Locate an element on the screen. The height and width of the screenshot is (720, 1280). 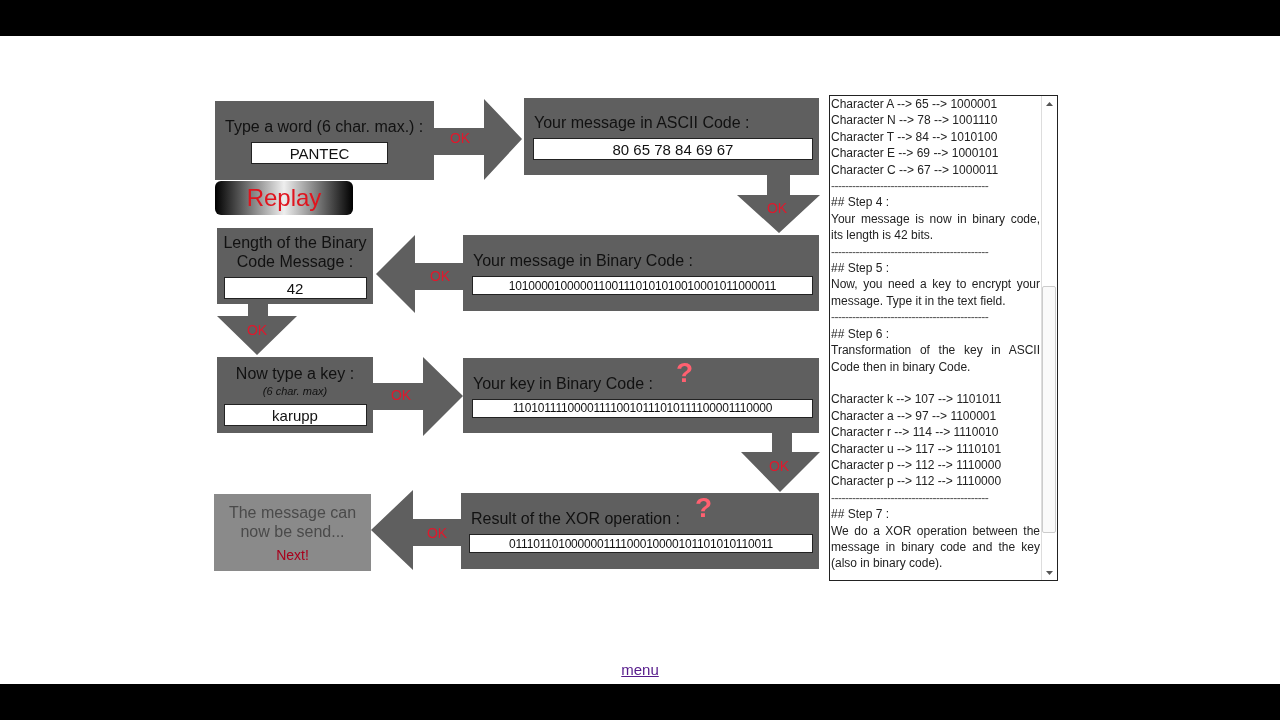
step-note: (6 char. max) is located at coordinates (295, 391).